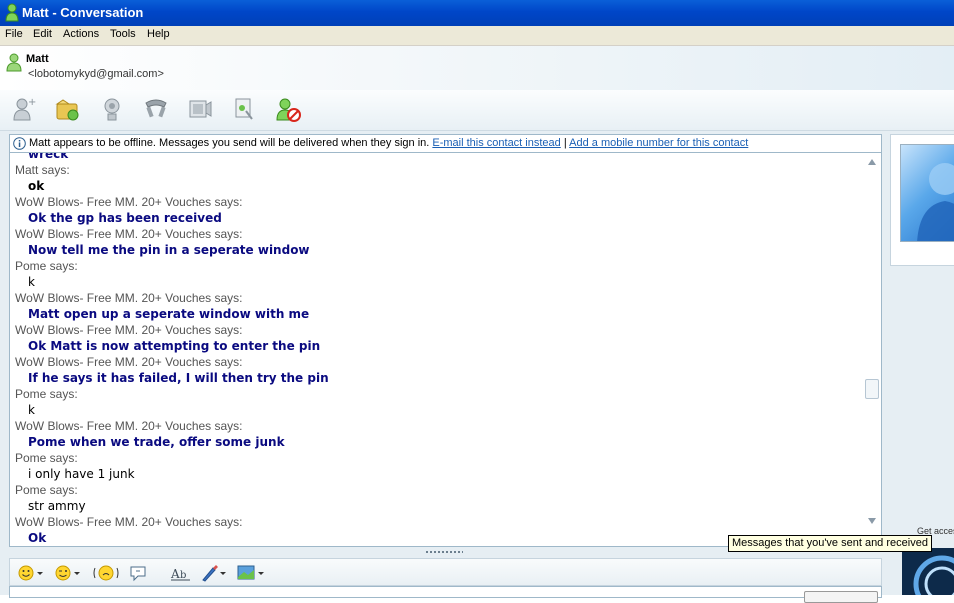 This screenshot has width=954, height=603. I want to click on messenger-buddy-icon, so click(12, 12).